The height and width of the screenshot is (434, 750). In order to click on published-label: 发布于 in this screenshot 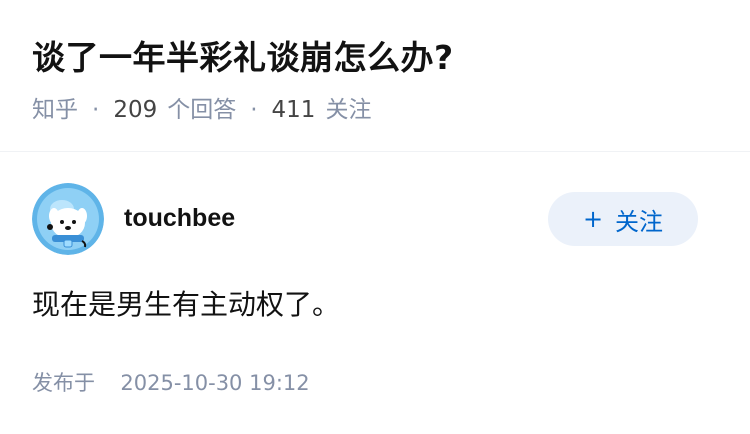, I will do `click(63, 383)`.